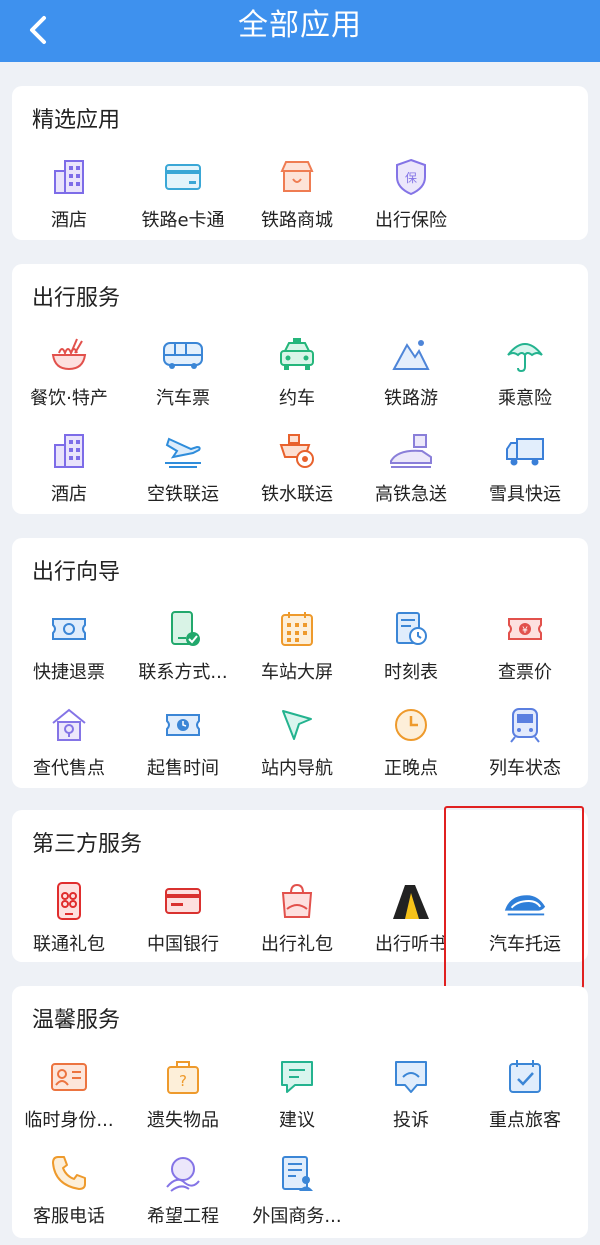 Image resolution: width=600 pixels, height=1245 pixels. What do you see at coordinates (69, 1077) in the screenshot?
I see `id-card-icon` at bounding box center [69, 1077].